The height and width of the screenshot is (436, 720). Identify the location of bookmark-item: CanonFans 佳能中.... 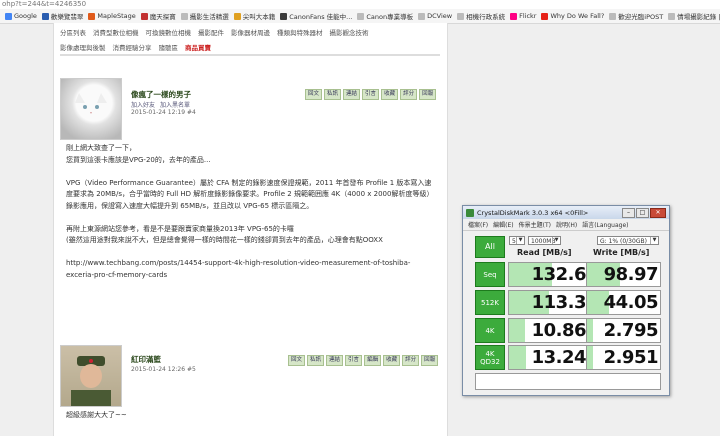
(316, 16).